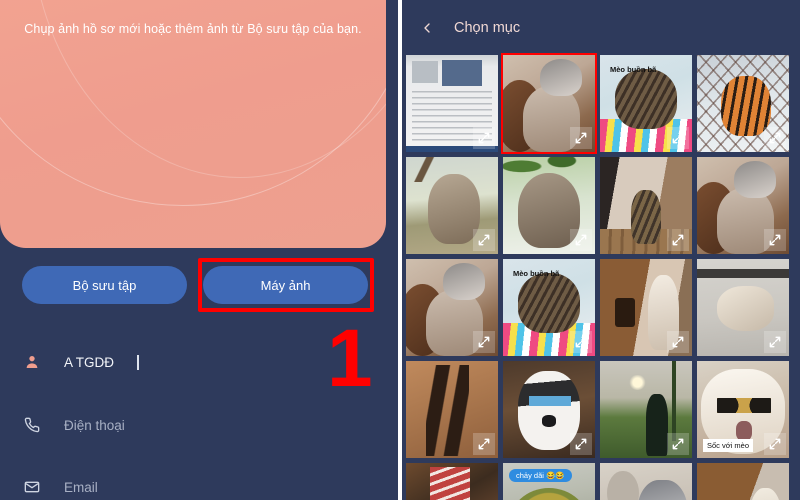 This screenshot has width=800, height=500. I want to click on photo-overlay-label: chảy dãi 😂😂, so click(540, 475).